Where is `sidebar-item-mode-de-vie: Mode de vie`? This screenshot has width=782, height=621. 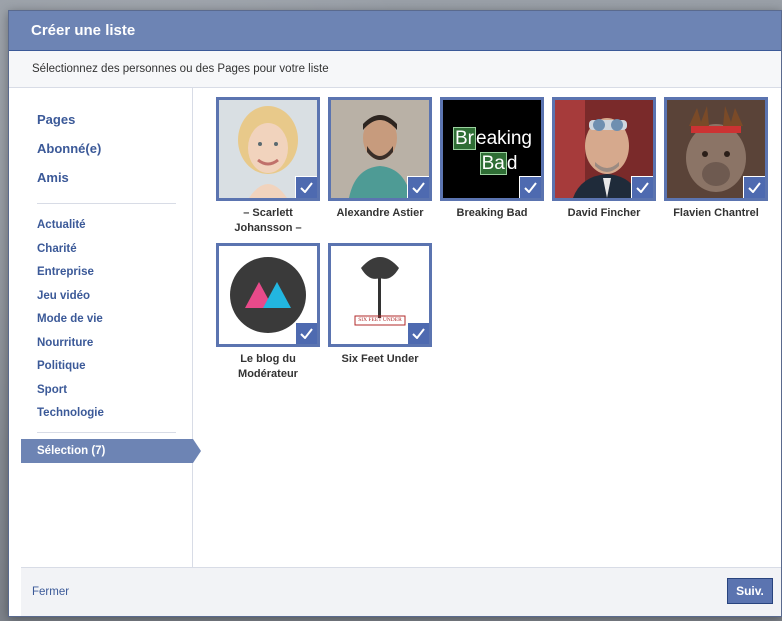
sidebar-item-mode-de-vie: Mode de vie is located at coordinates (114, 322).